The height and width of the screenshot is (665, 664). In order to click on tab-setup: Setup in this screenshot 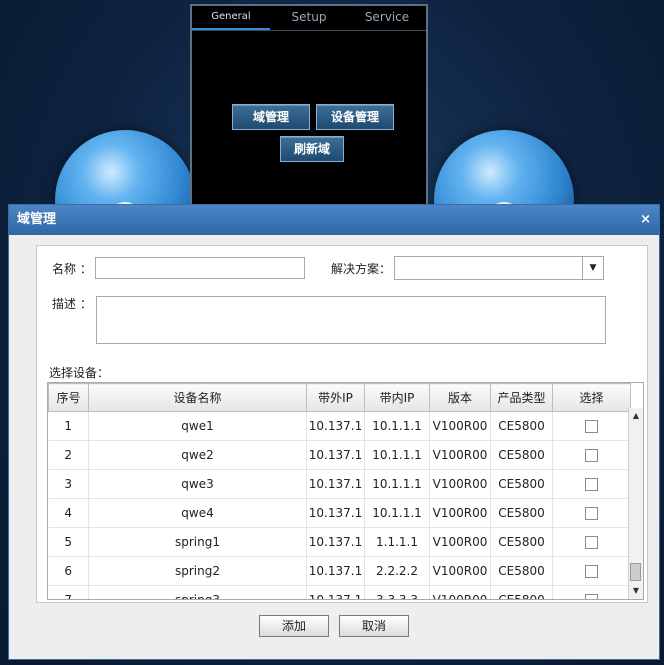, I will do `click(309, 18)`.